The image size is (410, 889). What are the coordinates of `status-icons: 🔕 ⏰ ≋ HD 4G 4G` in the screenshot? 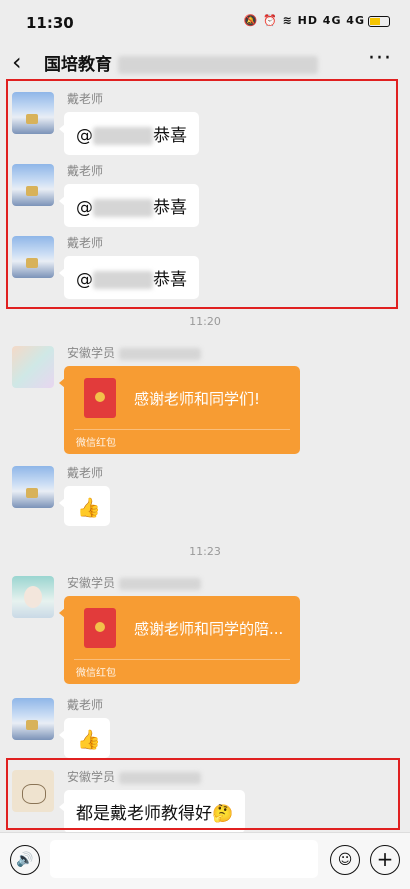 It's located at (317, 20).